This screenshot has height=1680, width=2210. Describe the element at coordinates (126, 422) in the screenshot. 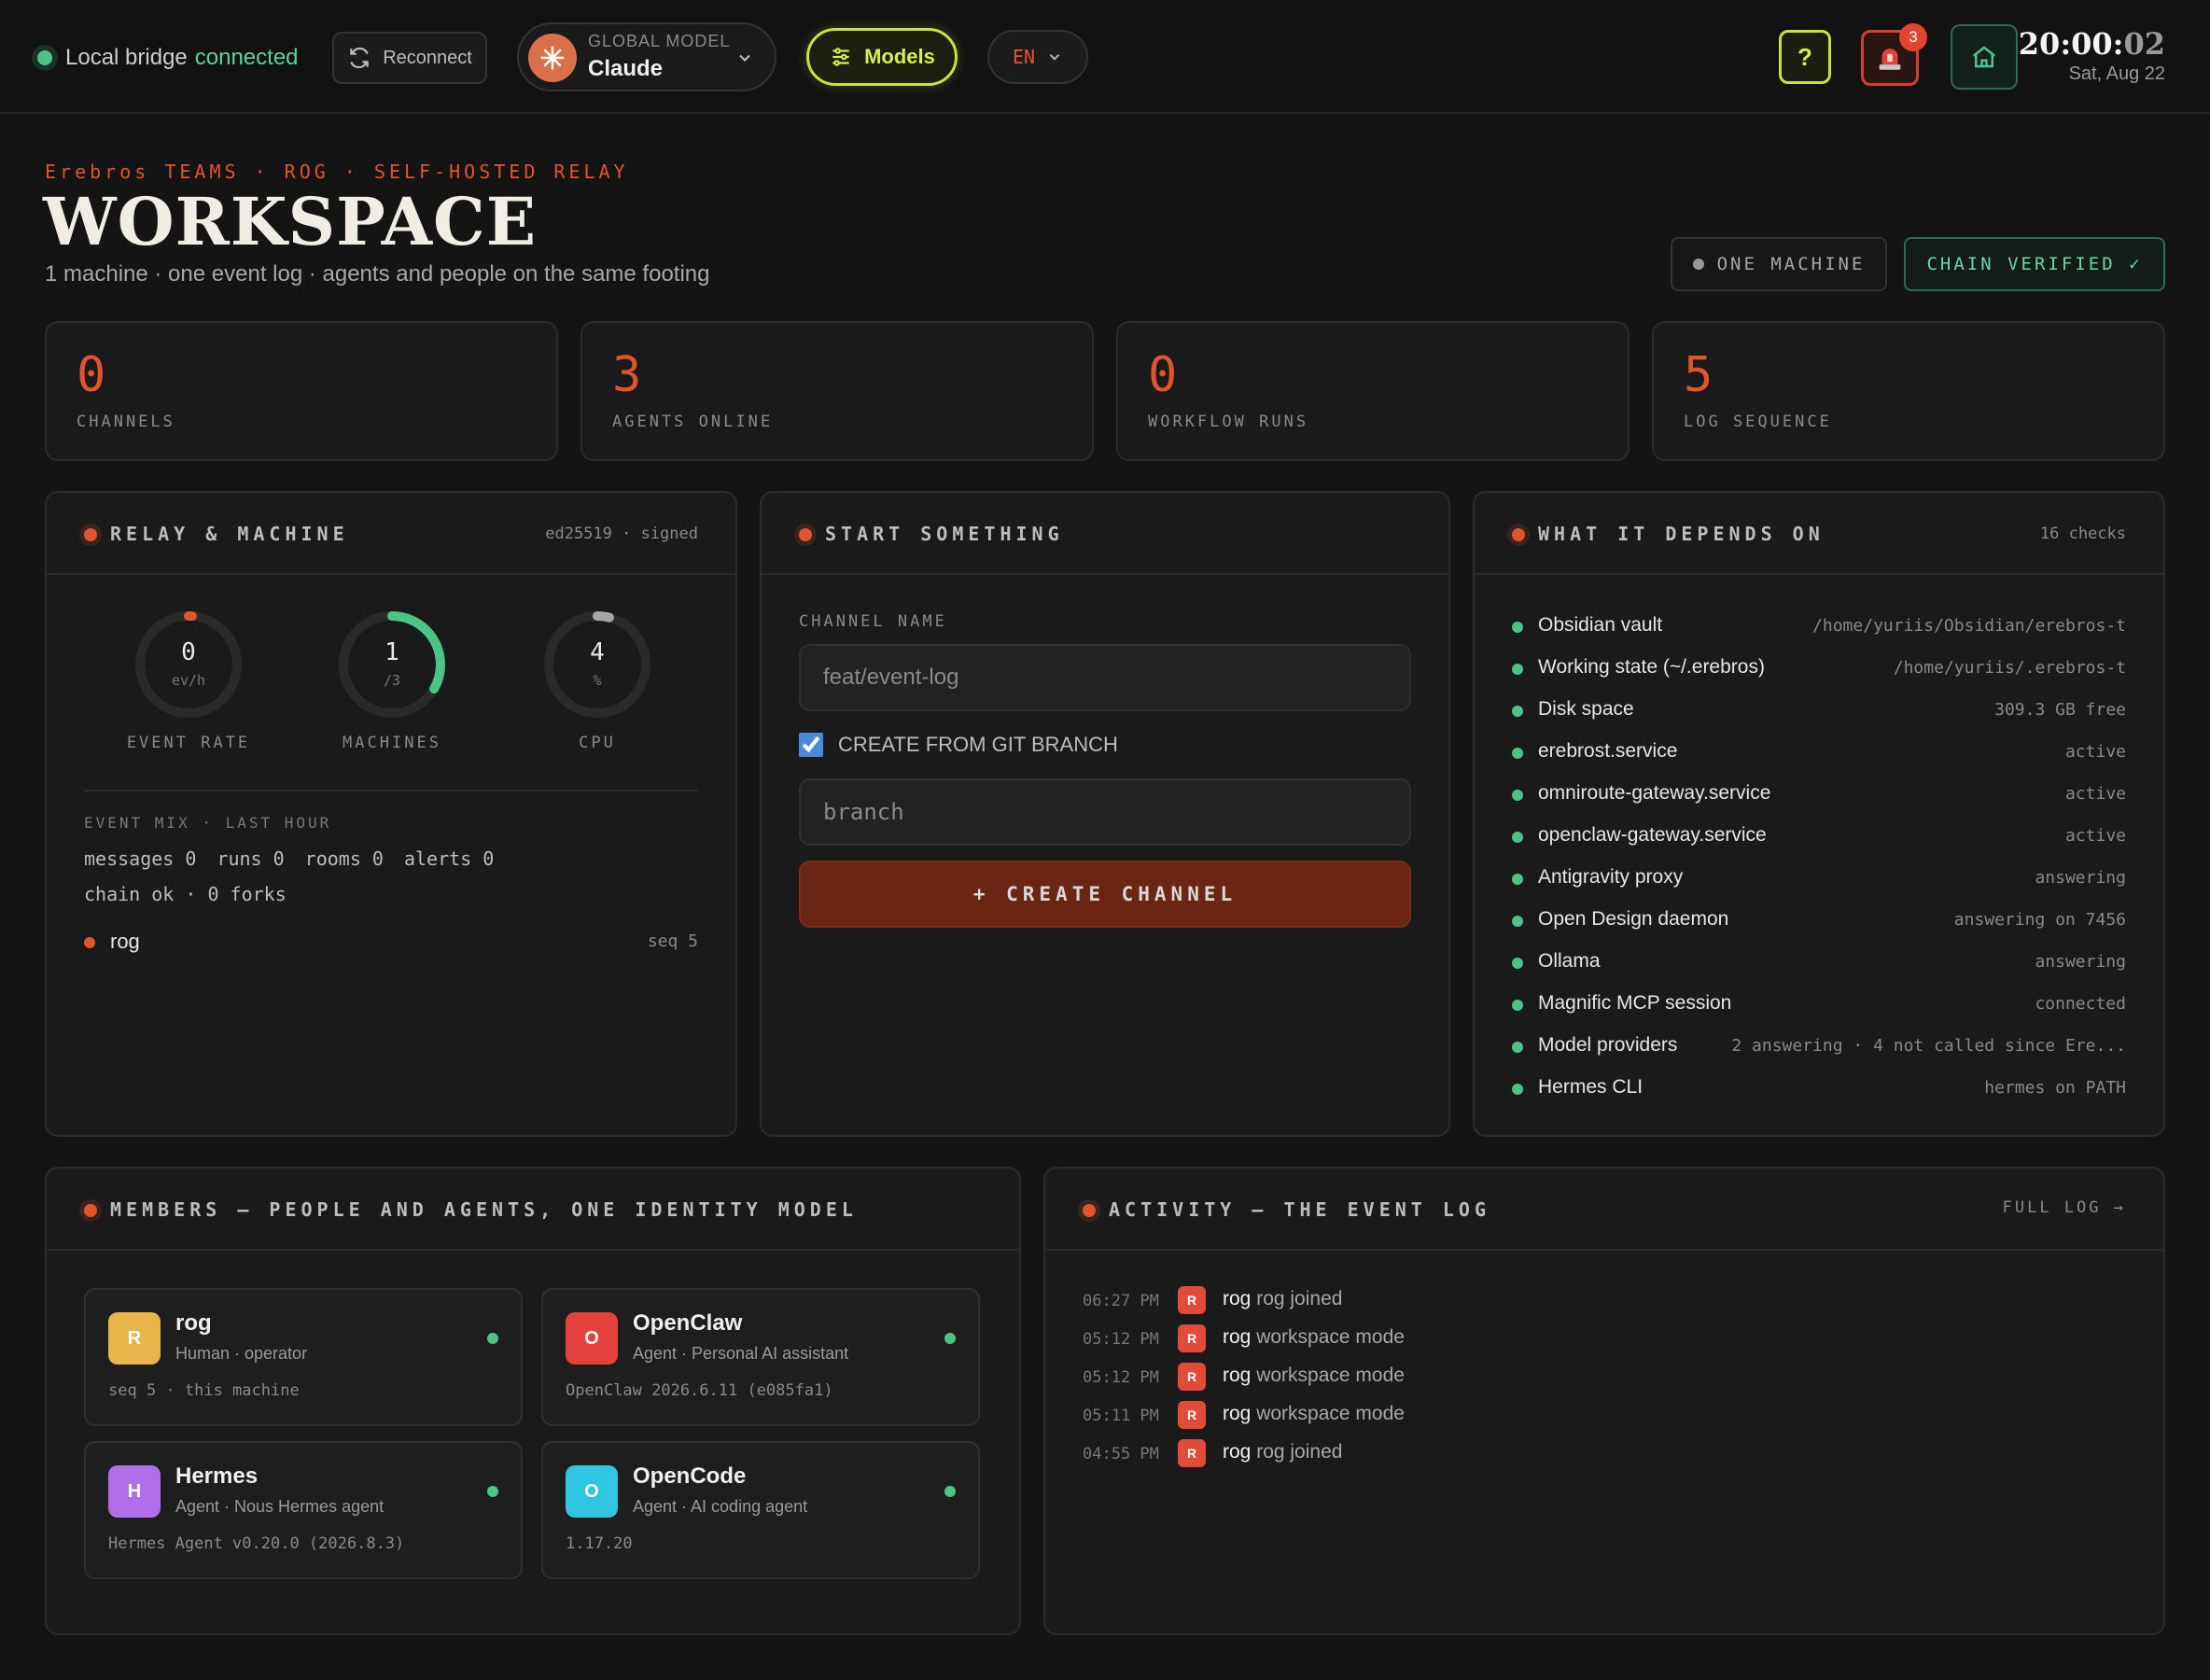

I see `stat-label: CHANNELS` at that location.